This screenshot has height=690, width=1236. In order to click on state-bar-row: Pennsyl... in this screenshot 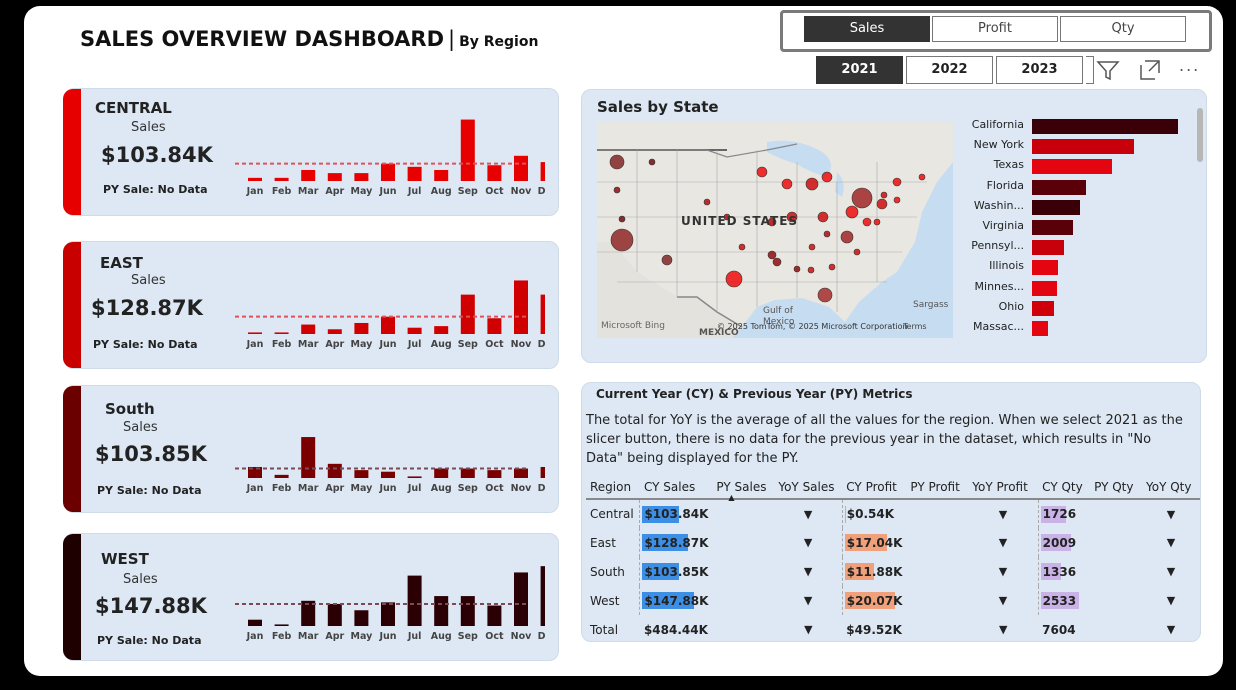, I will do `click(1076, 247)`.